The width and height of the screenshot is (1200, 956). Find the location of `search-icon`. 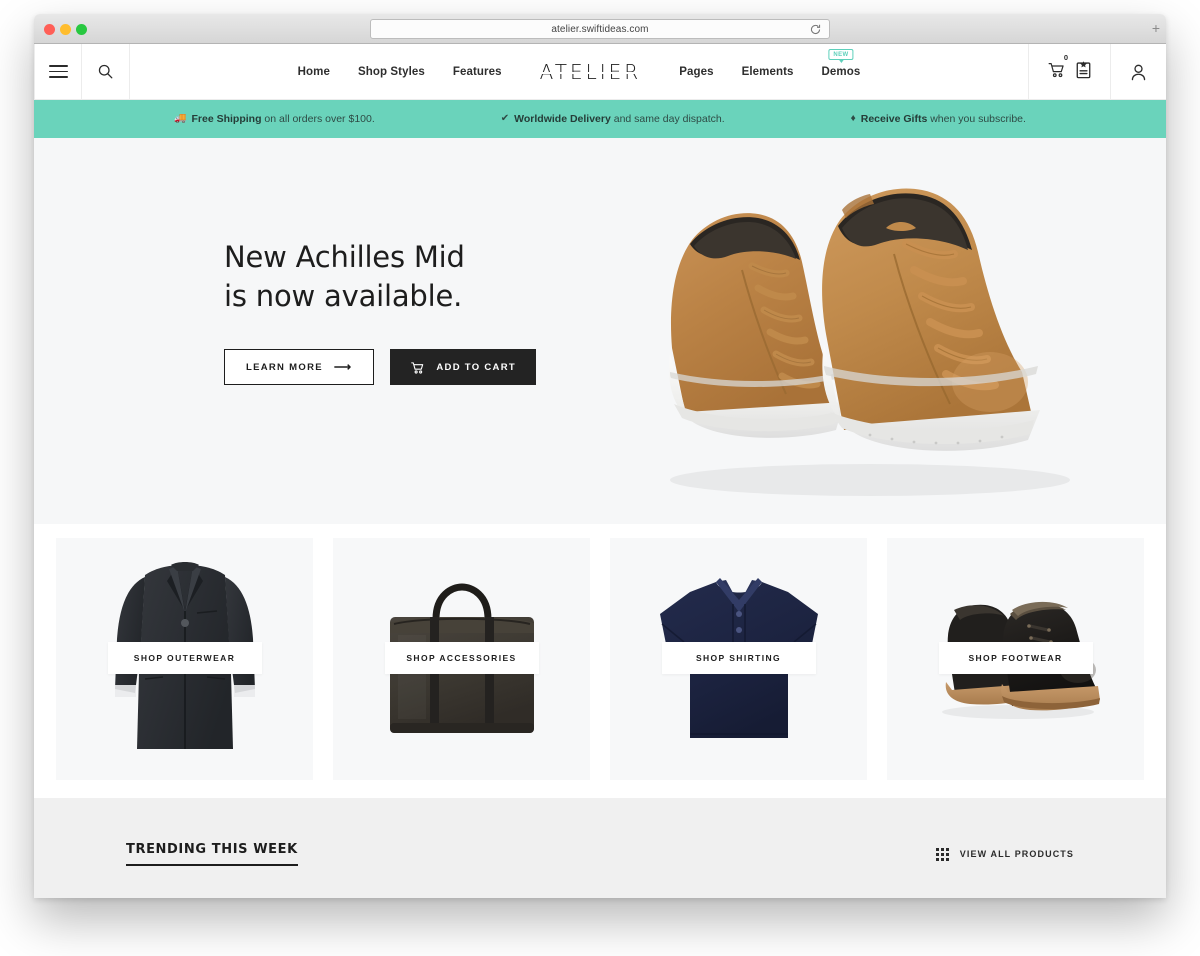

search-icon is located at coordinates (105, 71).